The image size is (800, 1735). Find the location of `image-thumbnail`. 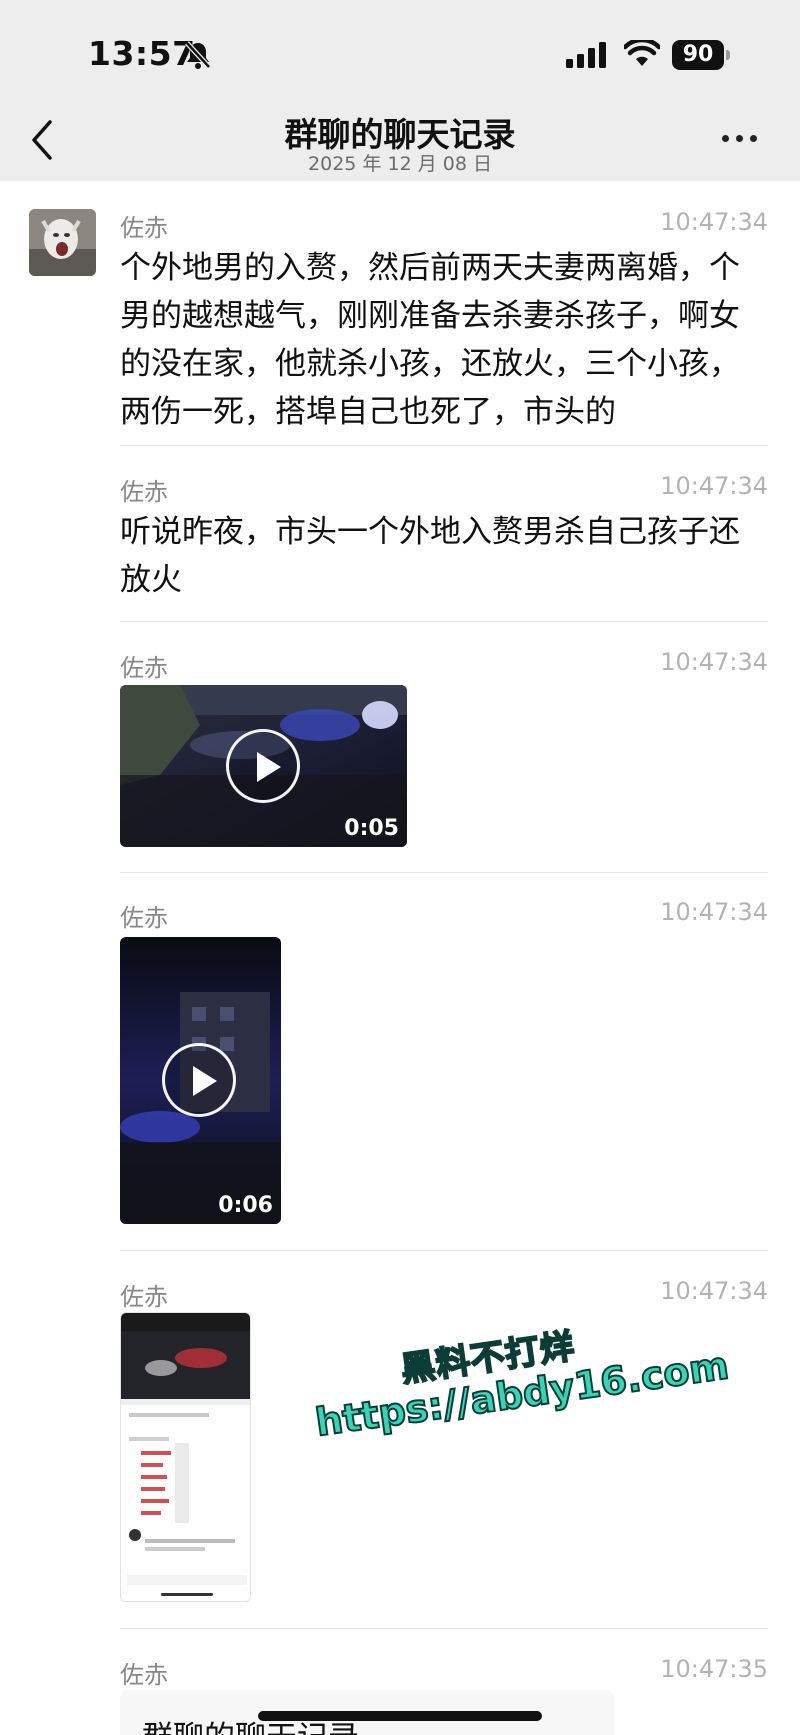

image-thumbnail is located at coordinates (185, 1457).